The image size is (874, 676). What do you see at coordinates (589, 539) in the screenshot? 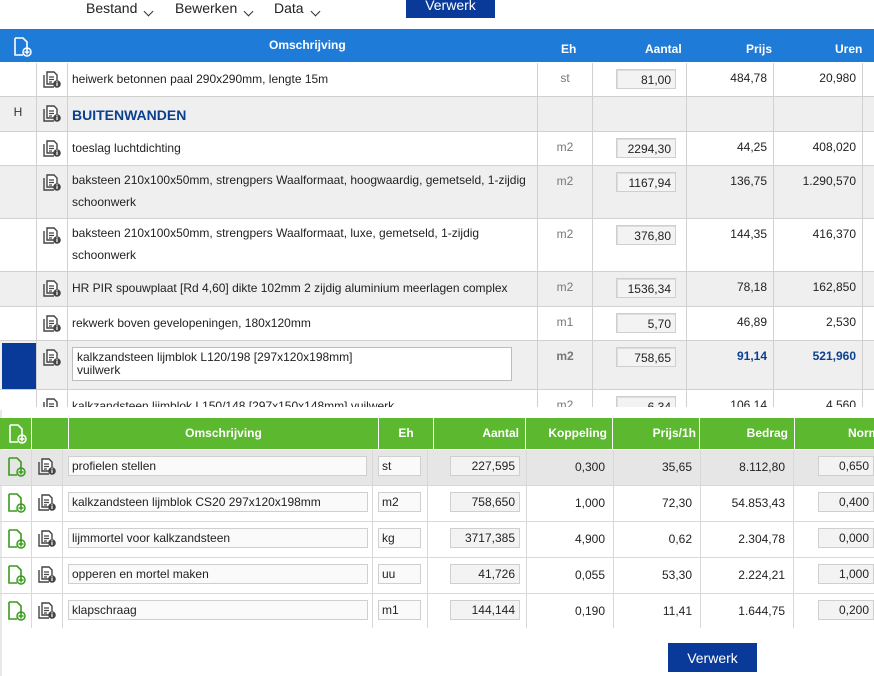
I see `resource-koppeling: 4,900` at bounding box center [589, 539].